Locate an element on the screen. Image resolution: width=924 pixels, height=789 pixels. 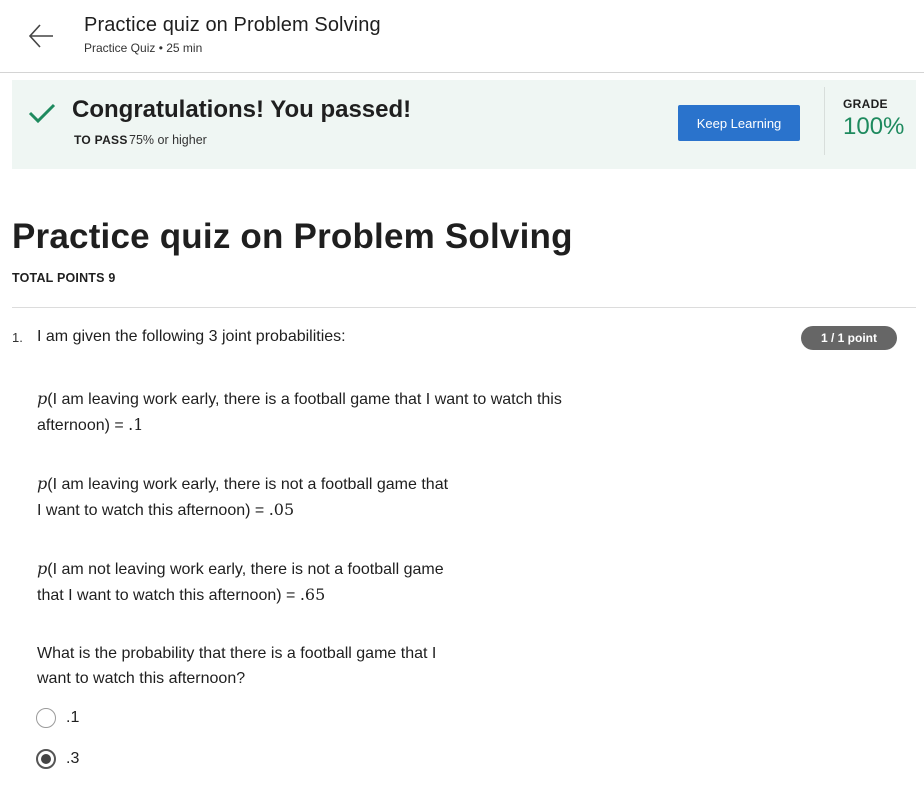
option-label: .1 is located at coordinates (73, 717).